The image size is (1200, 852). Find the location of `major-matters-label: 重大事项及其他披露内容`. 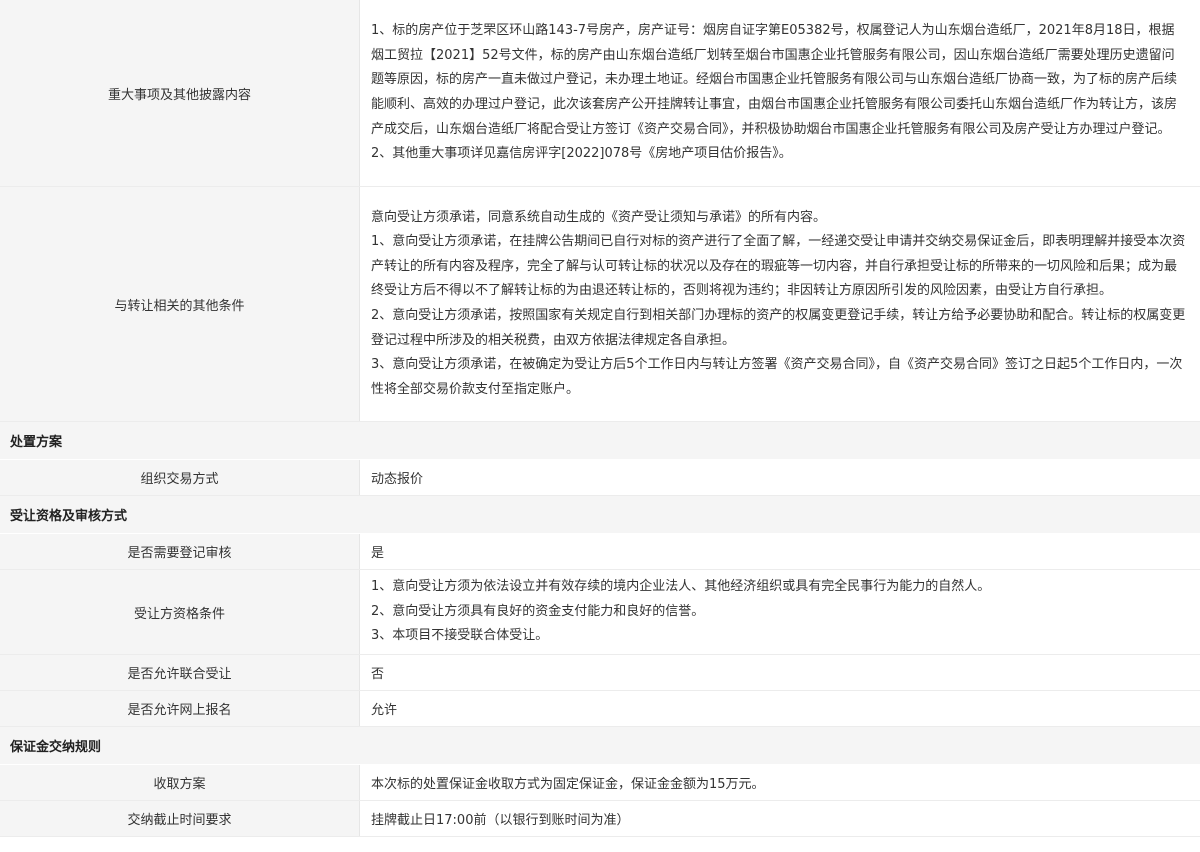

major-matters-label: 重大事项及其他披露内容 is located at coordinates (180, 93).